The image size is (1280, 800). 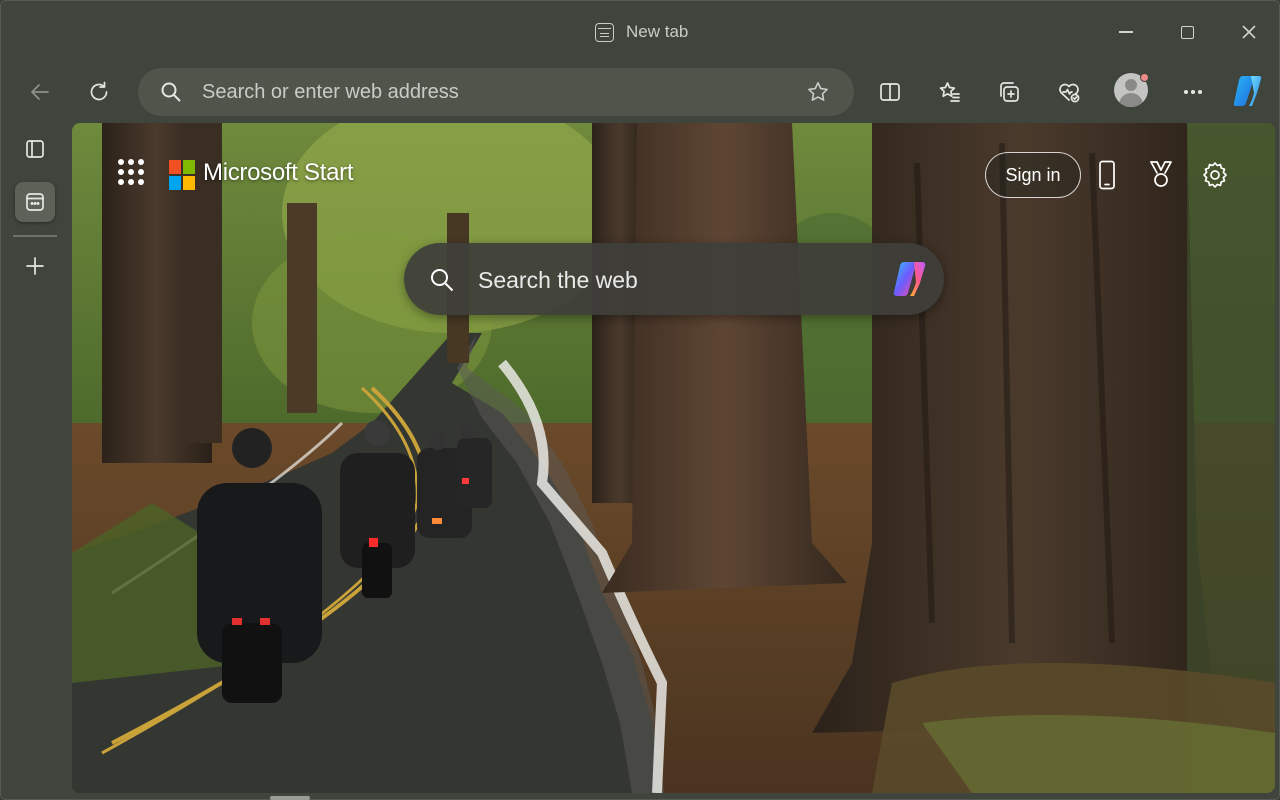 What do you see at coordinates (1131, 85) in the screenshot?
I see `avatar-head` at bounding box center [1131, 85].